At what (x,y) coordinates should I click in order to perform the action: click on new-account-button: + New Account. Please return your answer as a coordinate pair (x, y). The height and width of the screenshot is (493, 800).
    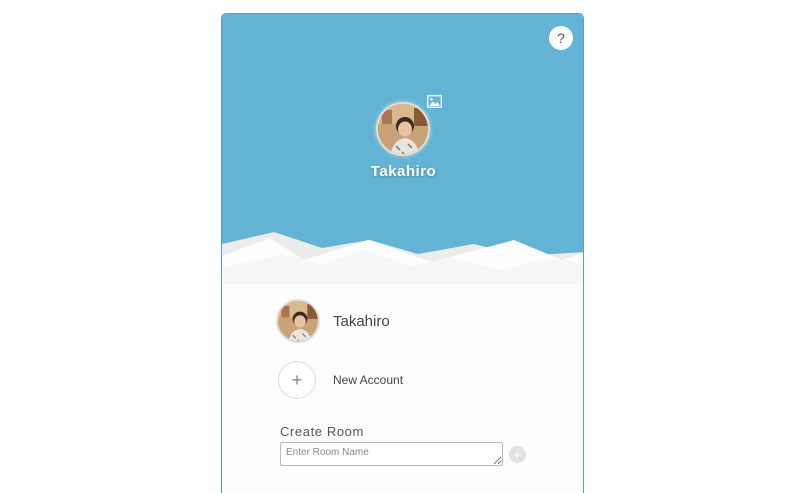
    Looking at the image, I should click on (401, 384).